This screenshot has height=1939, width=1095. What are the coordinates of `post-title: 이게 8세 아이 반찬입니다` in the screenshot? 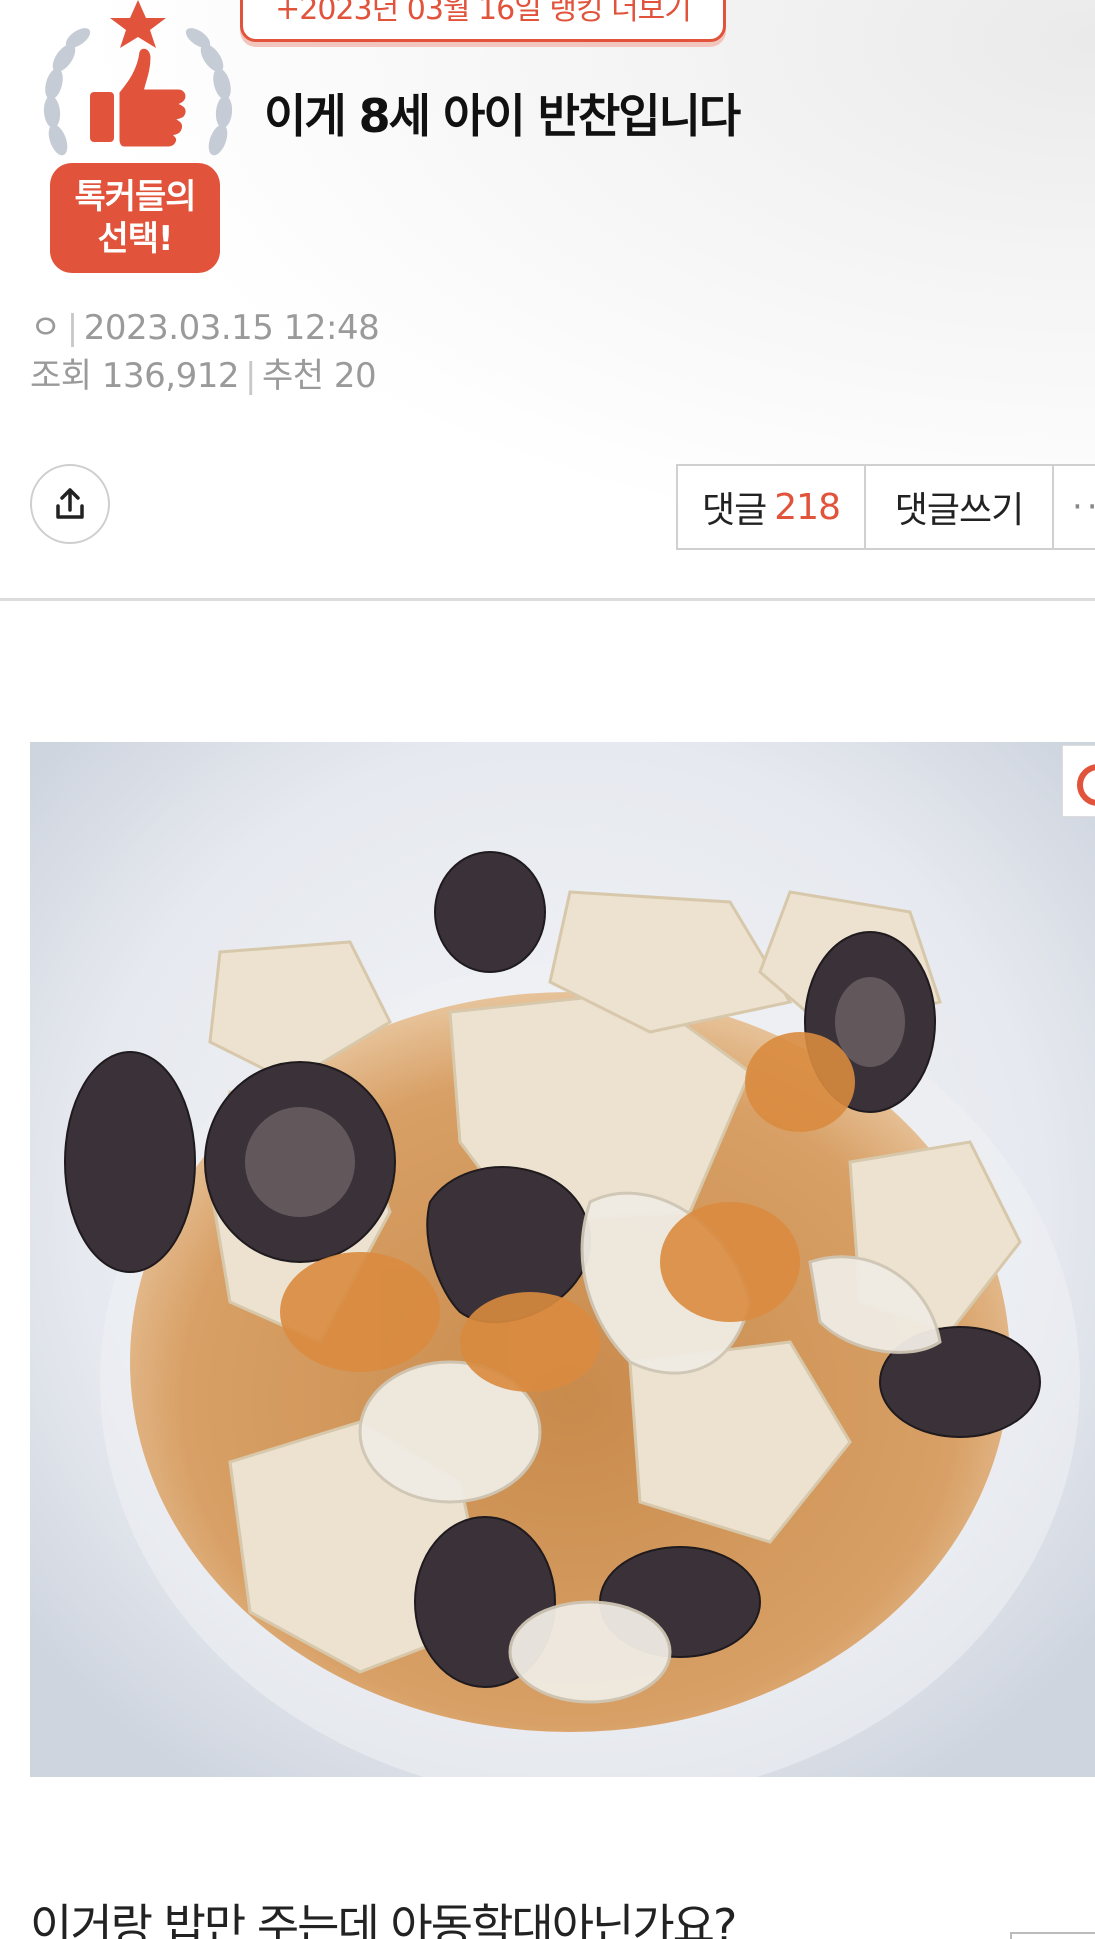 It's located at (502, 116).